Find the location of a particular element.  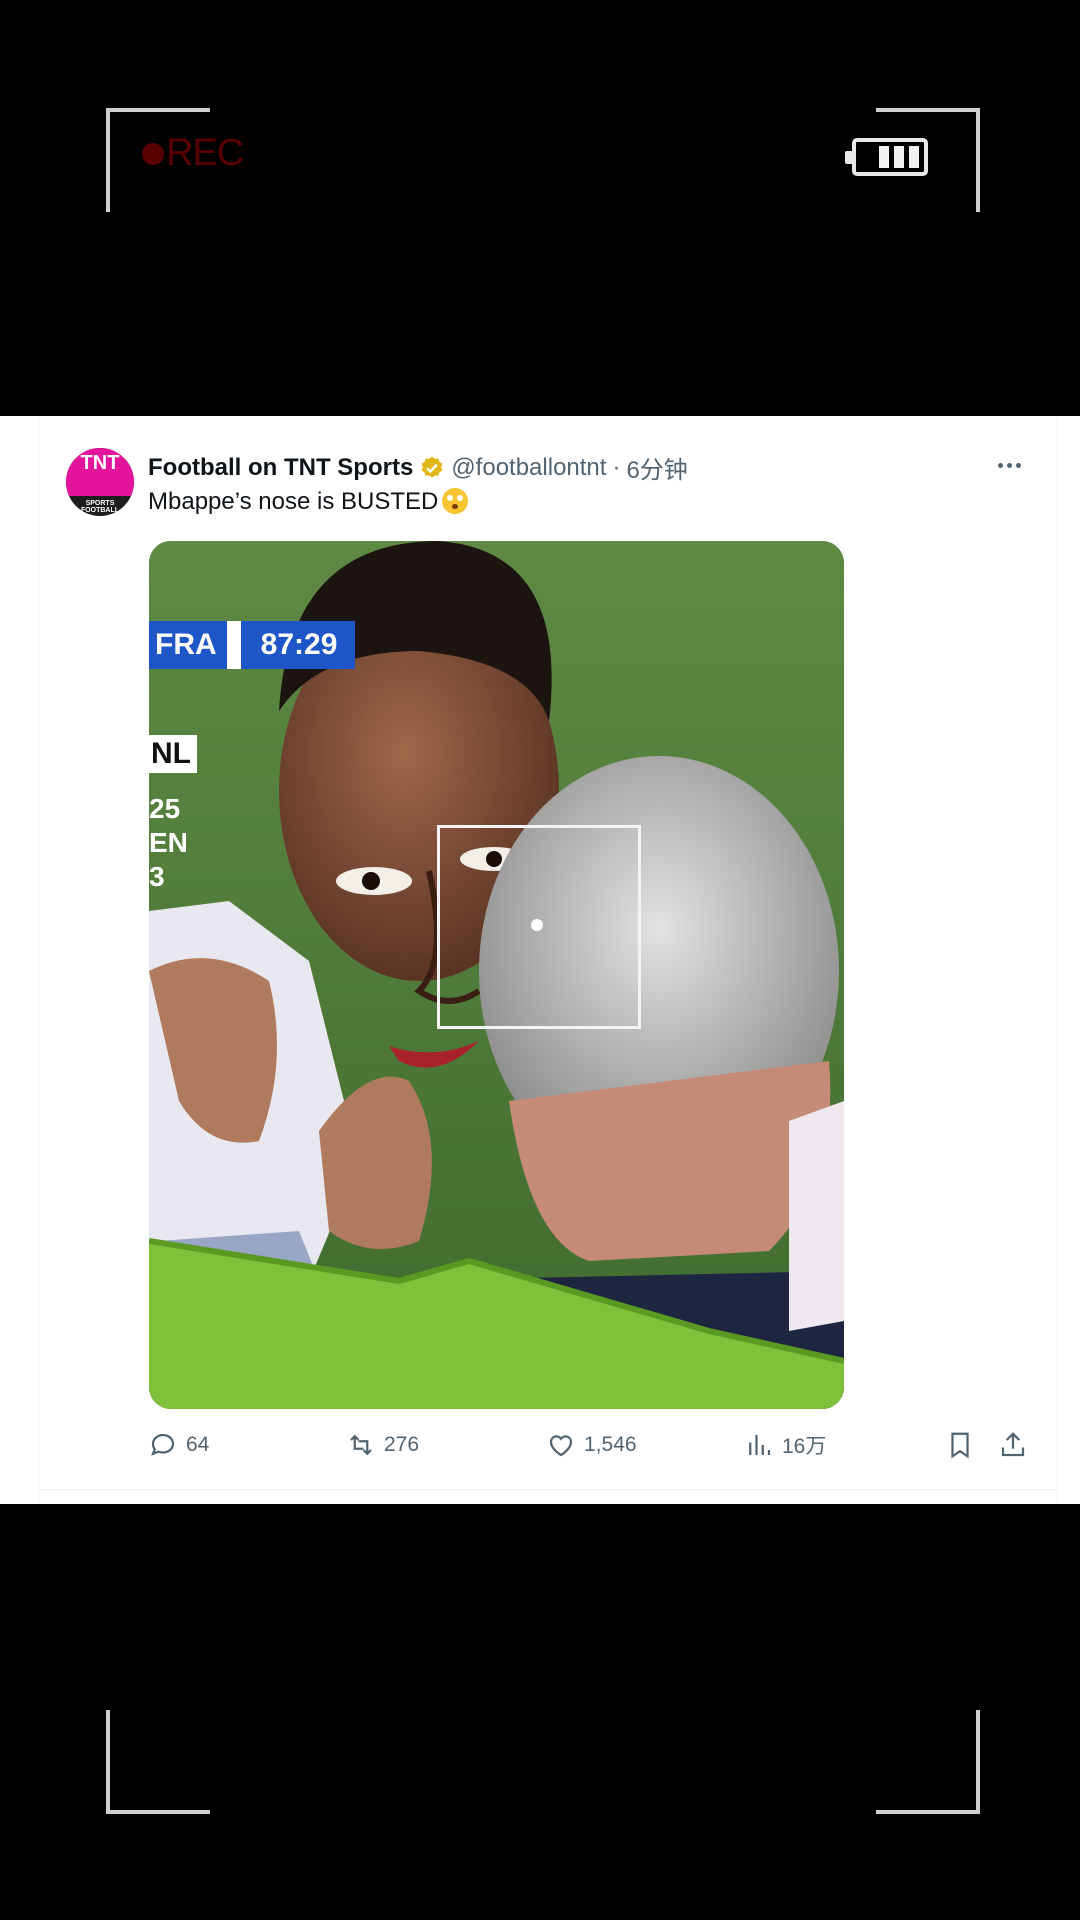

reply-icon is located at coordinates (163, 1444).